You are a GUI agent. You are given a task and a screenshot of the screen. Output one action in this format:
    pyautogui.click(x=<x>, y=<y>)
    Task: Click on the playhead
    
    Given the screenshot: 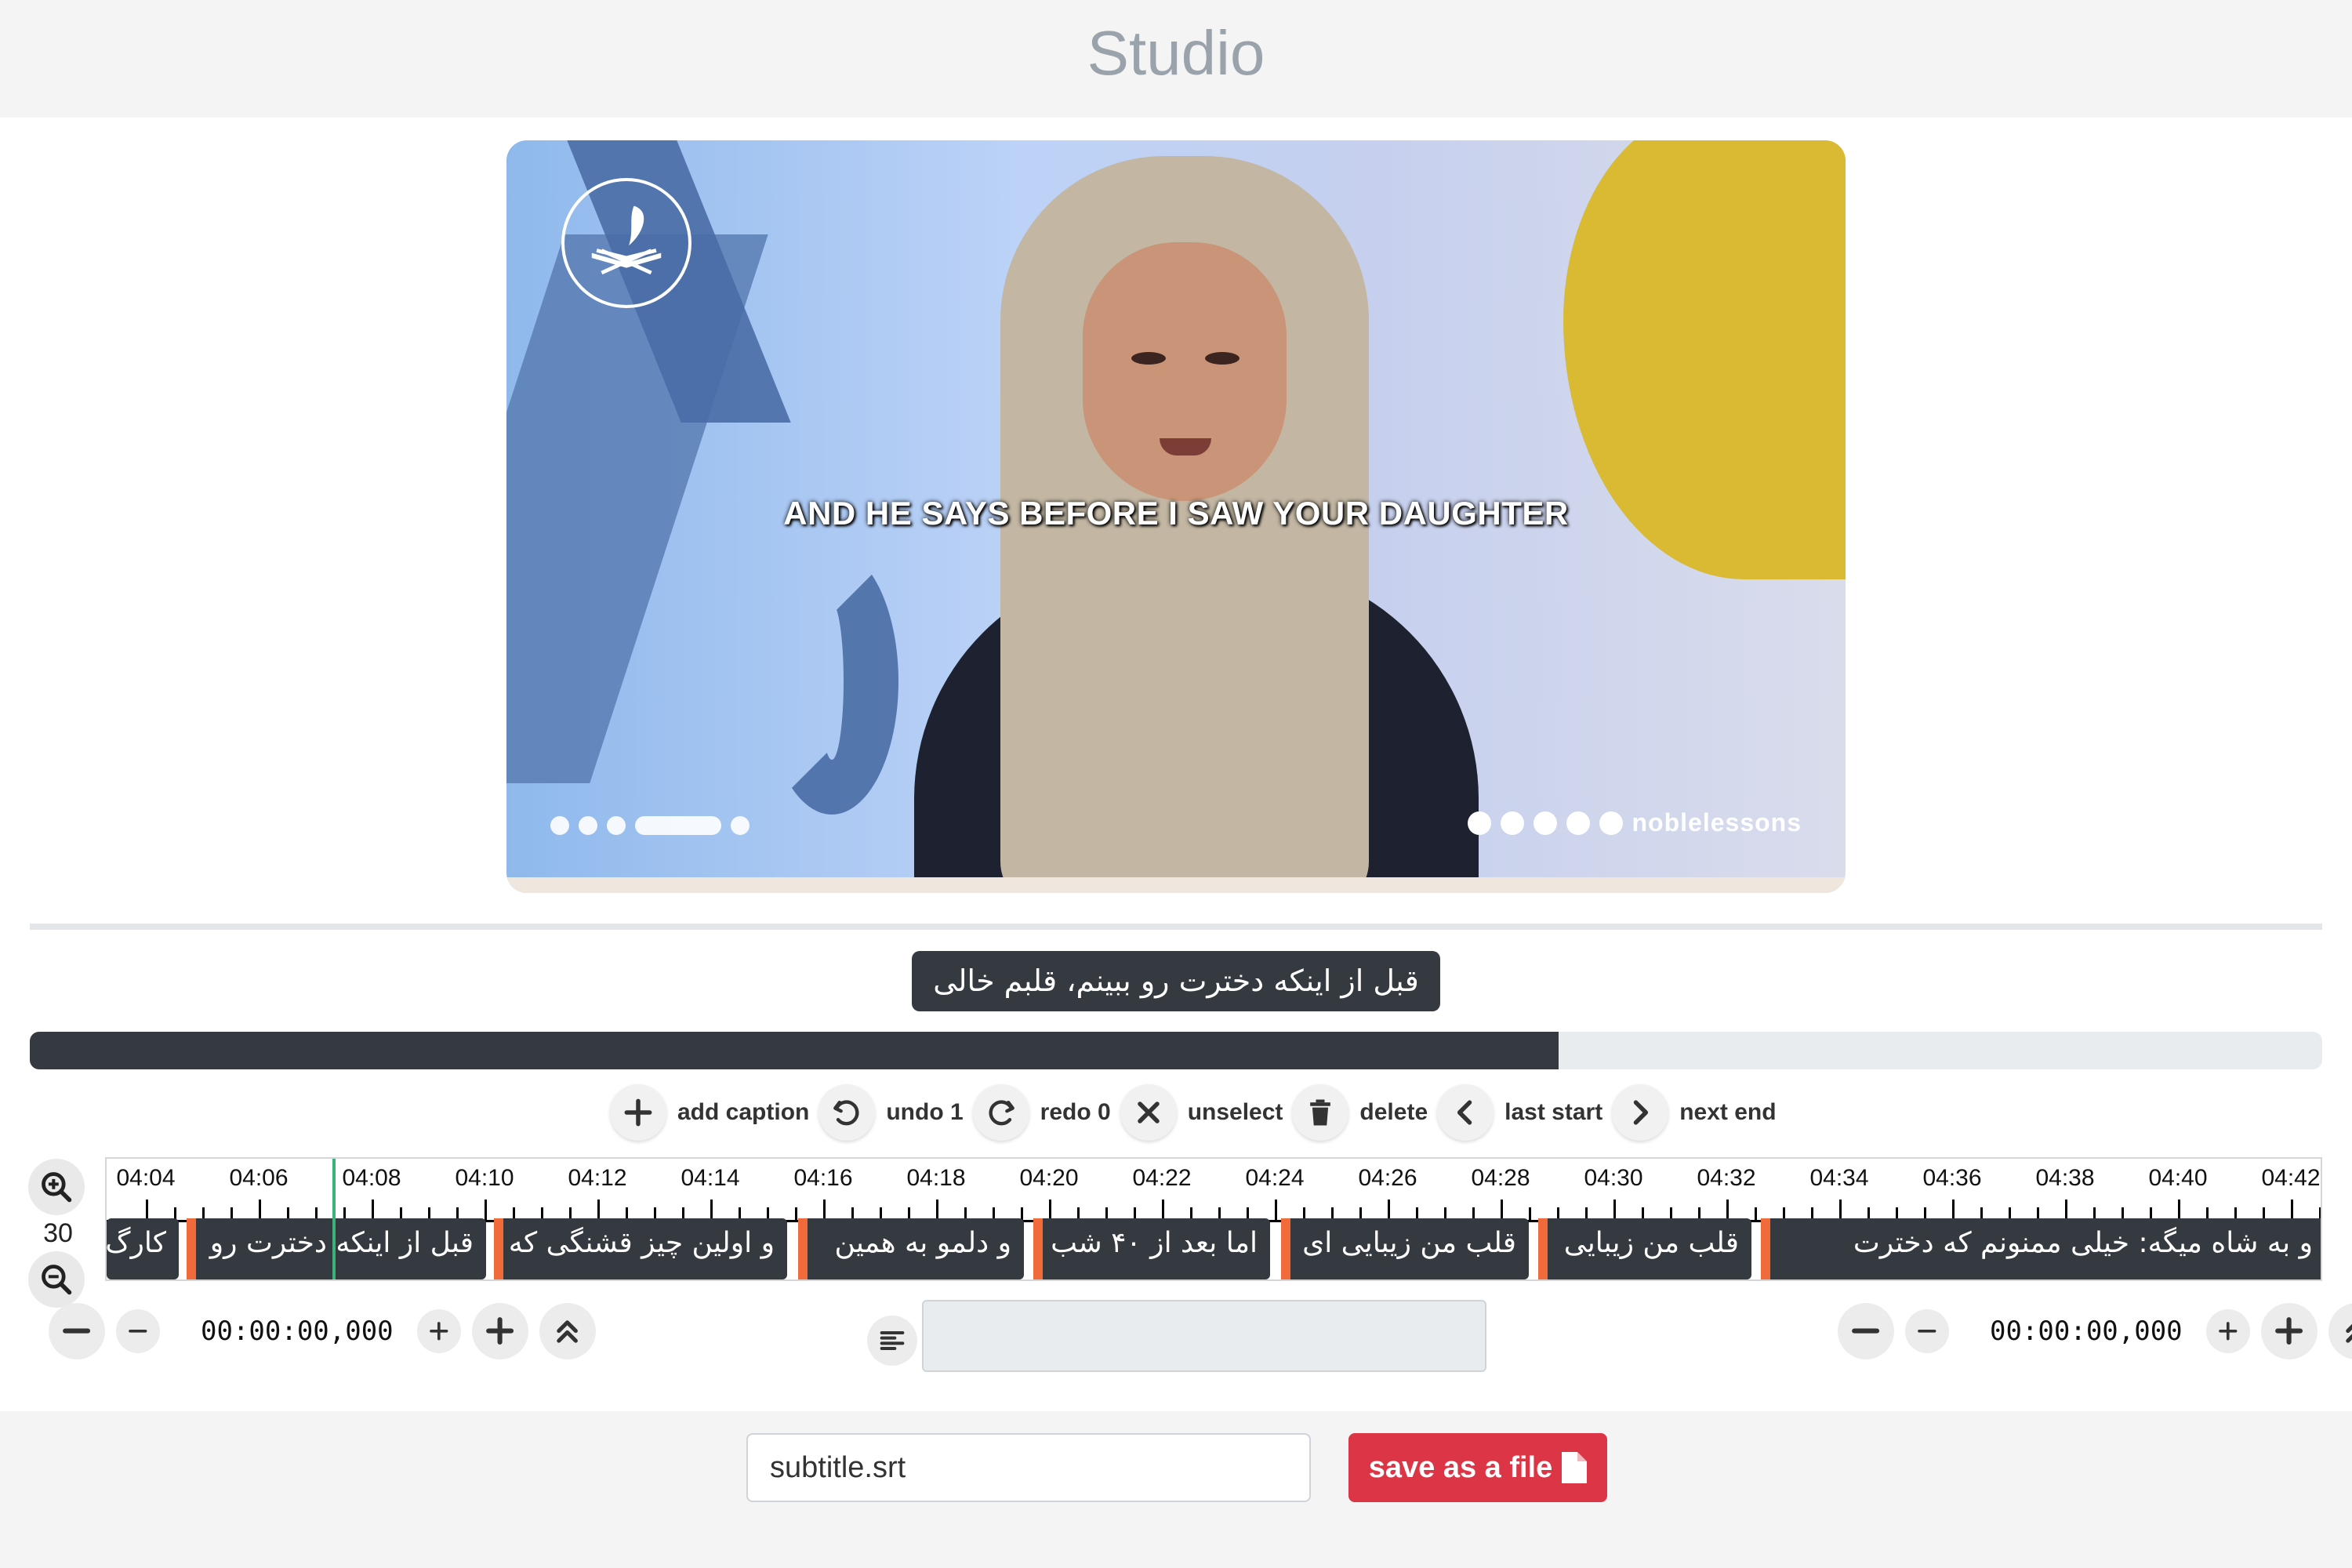 What is the action you would take?
    pyautogui.click(x=334, y=1219)
    